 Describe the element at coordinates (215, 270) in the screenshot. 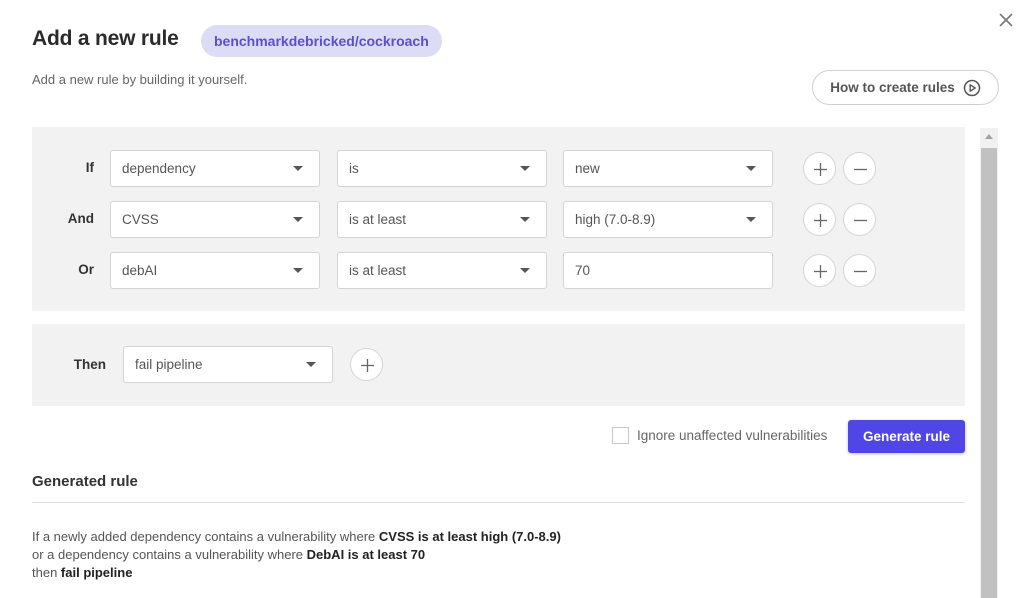

I see `condition-3-field-select: debAI` at that location.